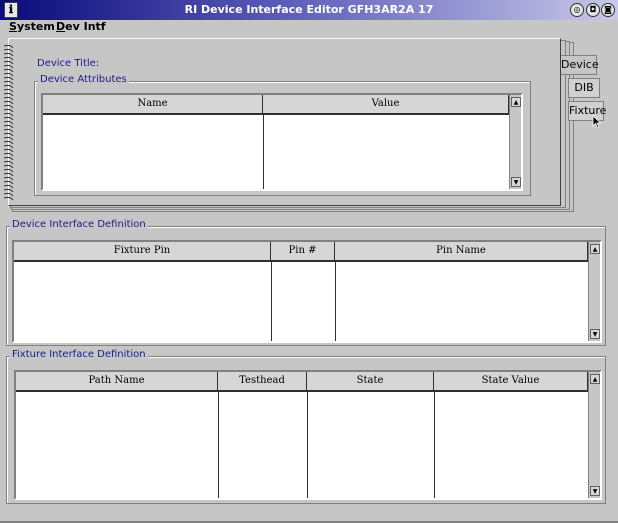 The width and height of the screenshot is (618, 523). Describe the element at coordinates (593, 10) in the screenshot. I see `maximize-button: ◘` at that location.